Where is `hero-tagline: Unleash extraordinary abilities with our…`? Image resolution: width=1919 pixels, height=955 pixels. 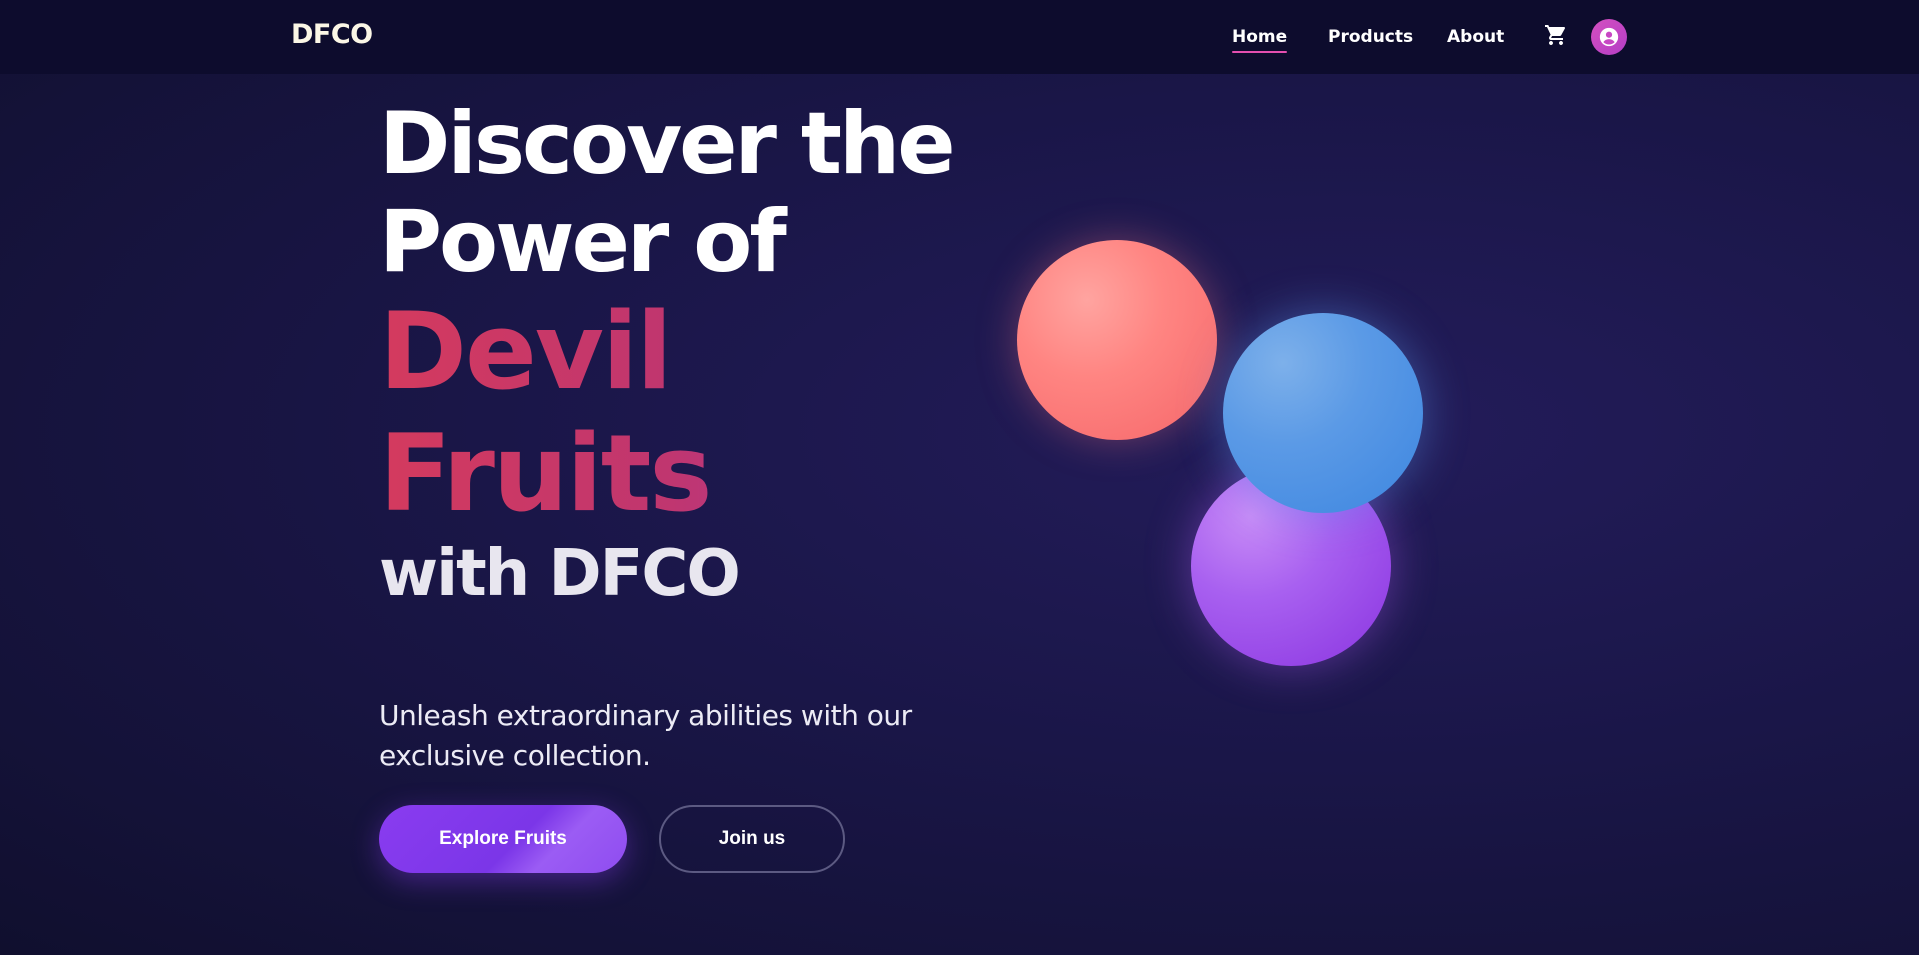
hero-tagline: Unleash extraordinary abilities with our… is located at coordinates (645, 735).